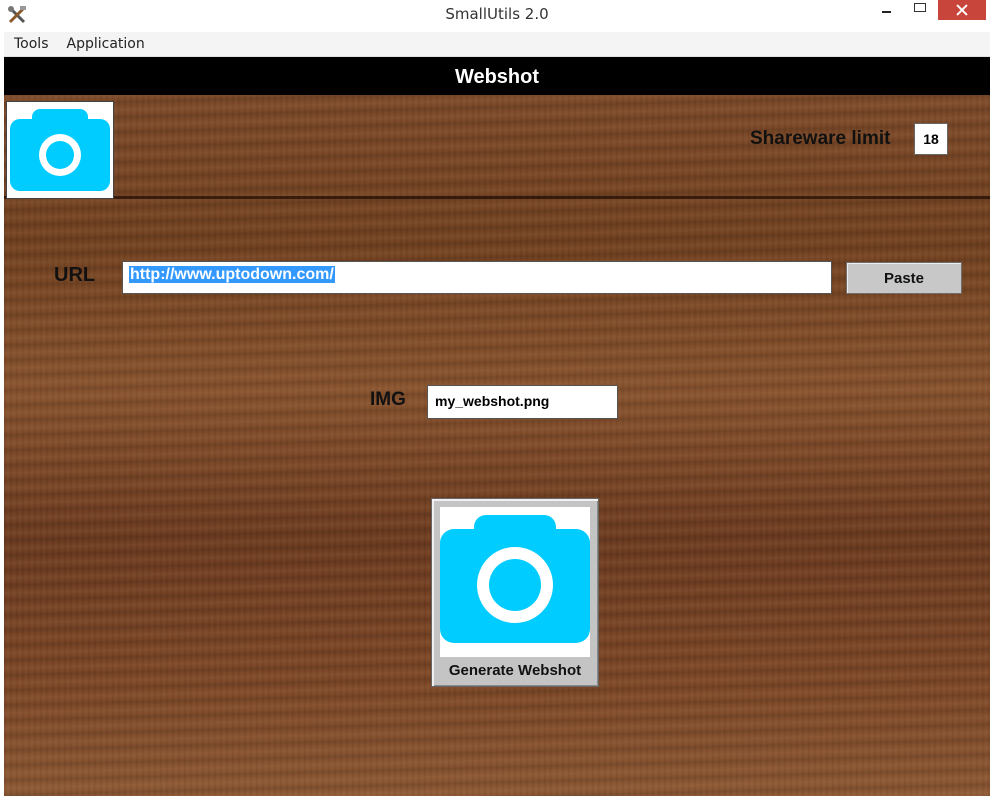 The height and width of the screenshot is (800, 994). What do you see at coordinates (497, 76) in the screenshot?
I see `page-title: Webshot` at bounding box center [497, 76].